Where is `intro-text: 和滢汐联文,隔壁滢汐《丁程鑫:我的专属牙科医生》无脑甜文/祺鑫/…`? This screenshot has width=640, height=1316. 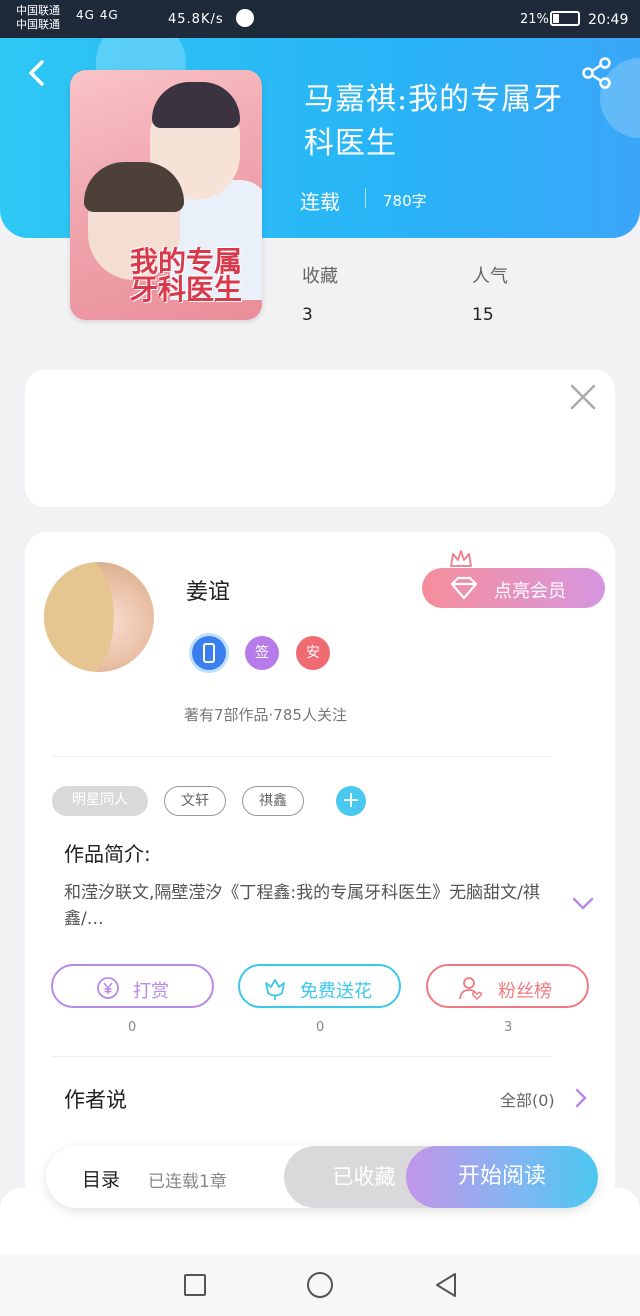
intro-text: 和滢汐联文,隔壁滢汐《丁程鑫:我的专属牙科医生》无脑甜文/祺鑫/… is located at coordinates (302, 906).